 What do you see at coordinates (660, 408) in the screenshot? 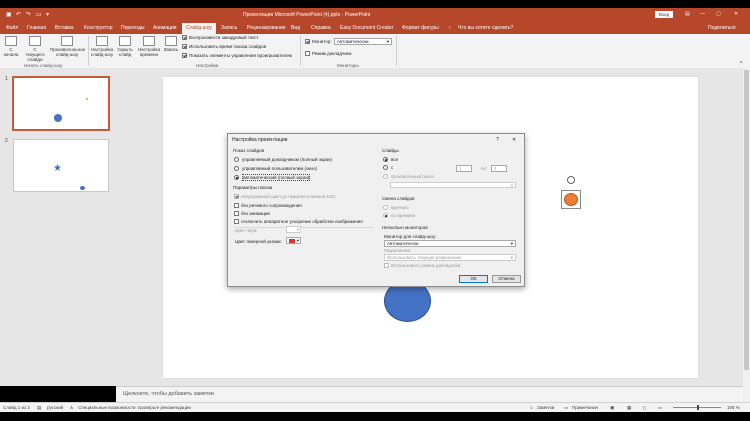
I see `slideshow-view-icon: ▭` at bounding box center [660, 408].